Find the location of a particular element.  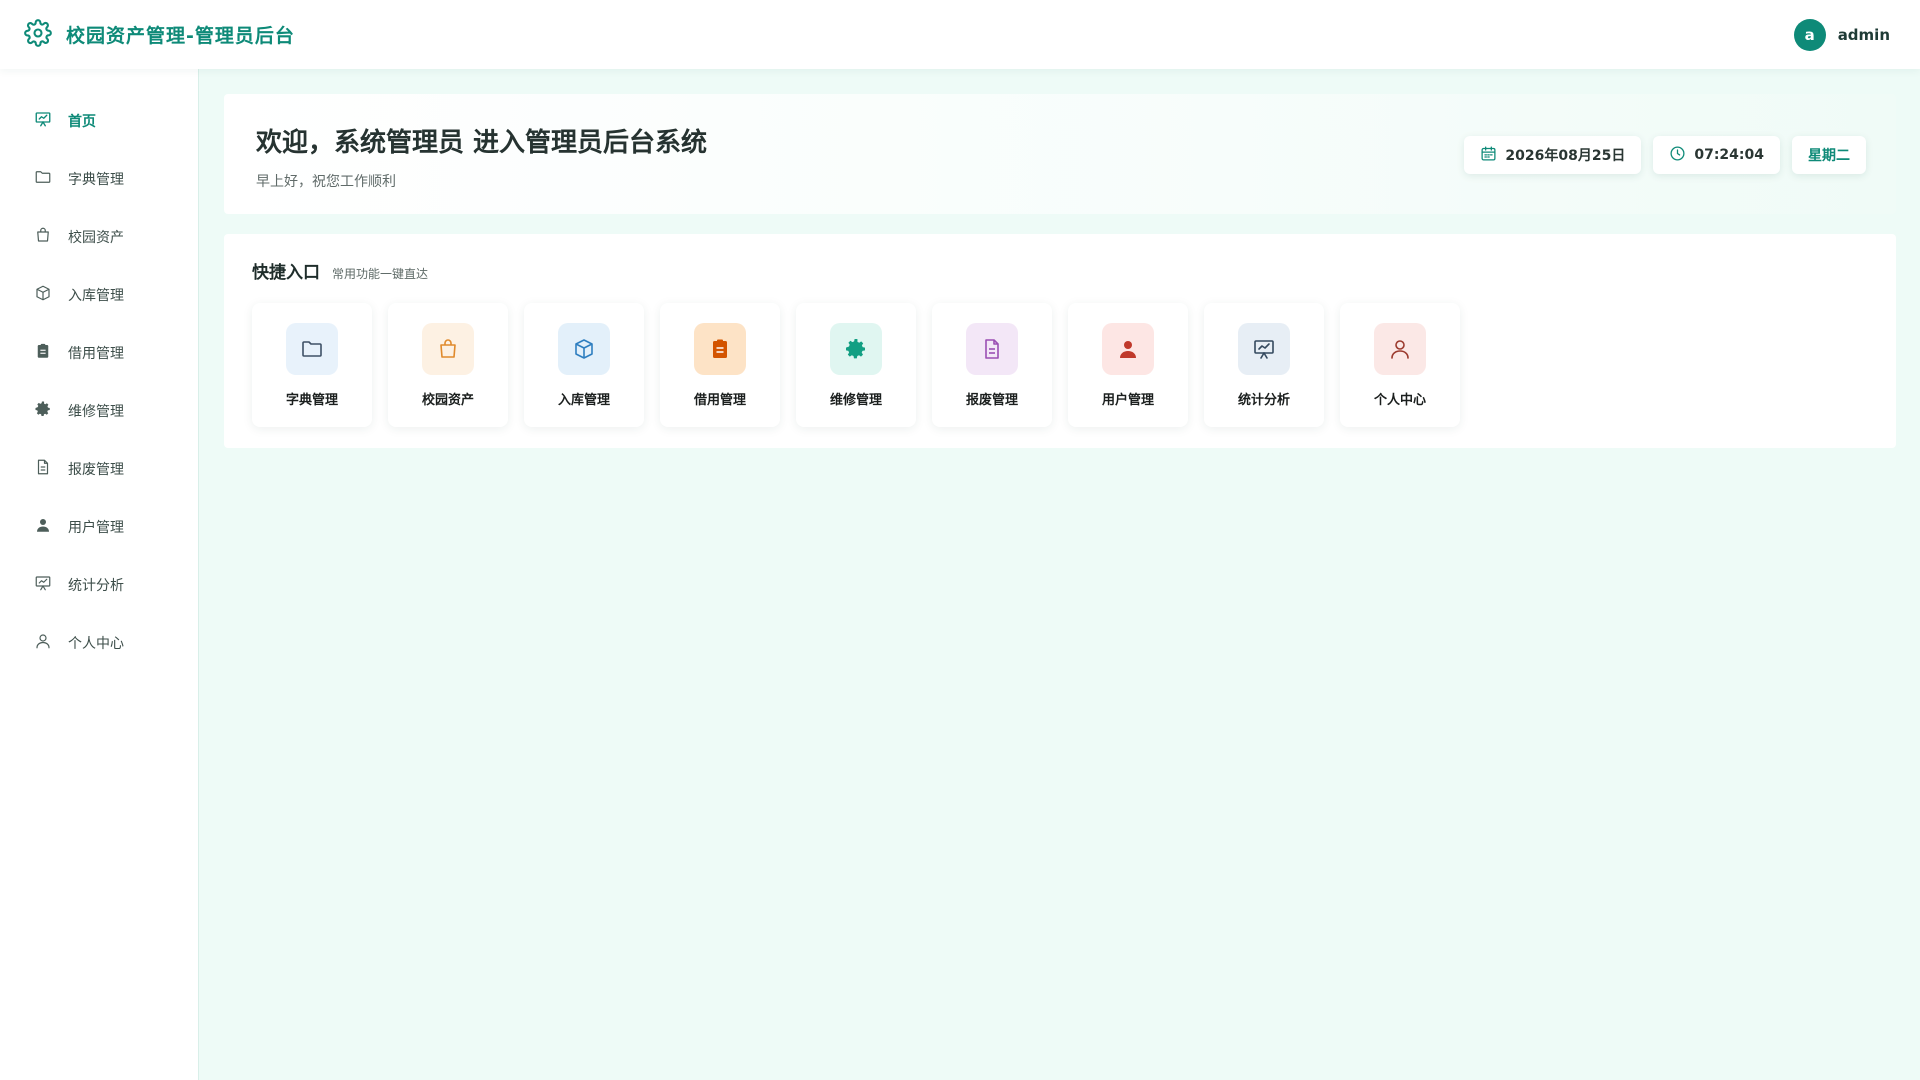

quick-card-label: 字典管理 is located at coordinates (311, 400).